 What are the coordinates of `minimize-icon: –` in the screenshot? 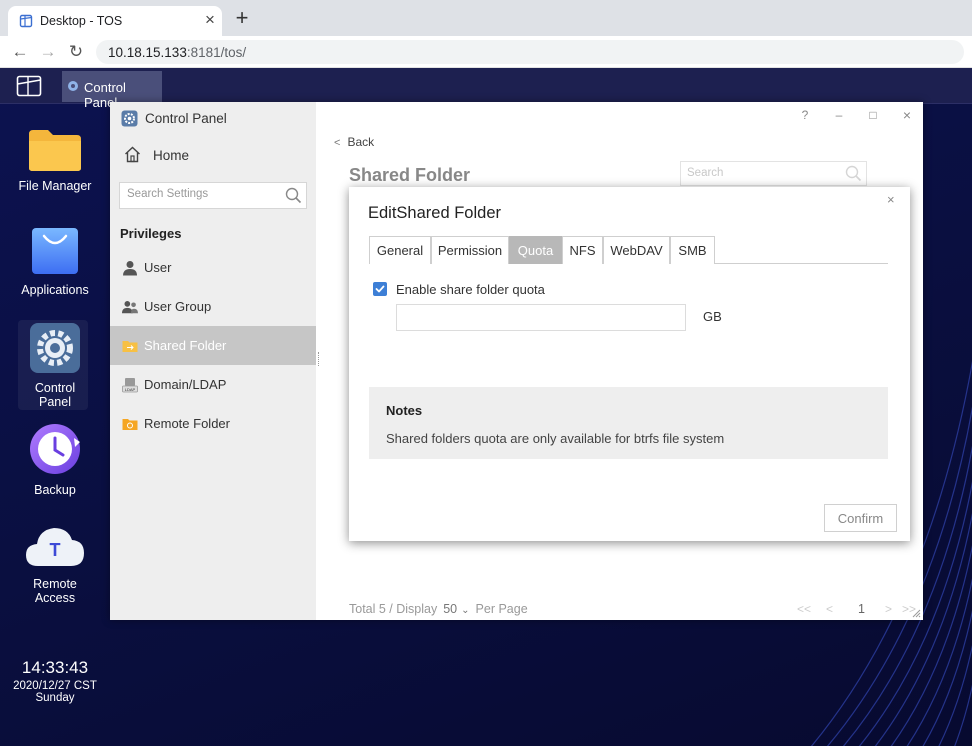 It's located at (839, 115).